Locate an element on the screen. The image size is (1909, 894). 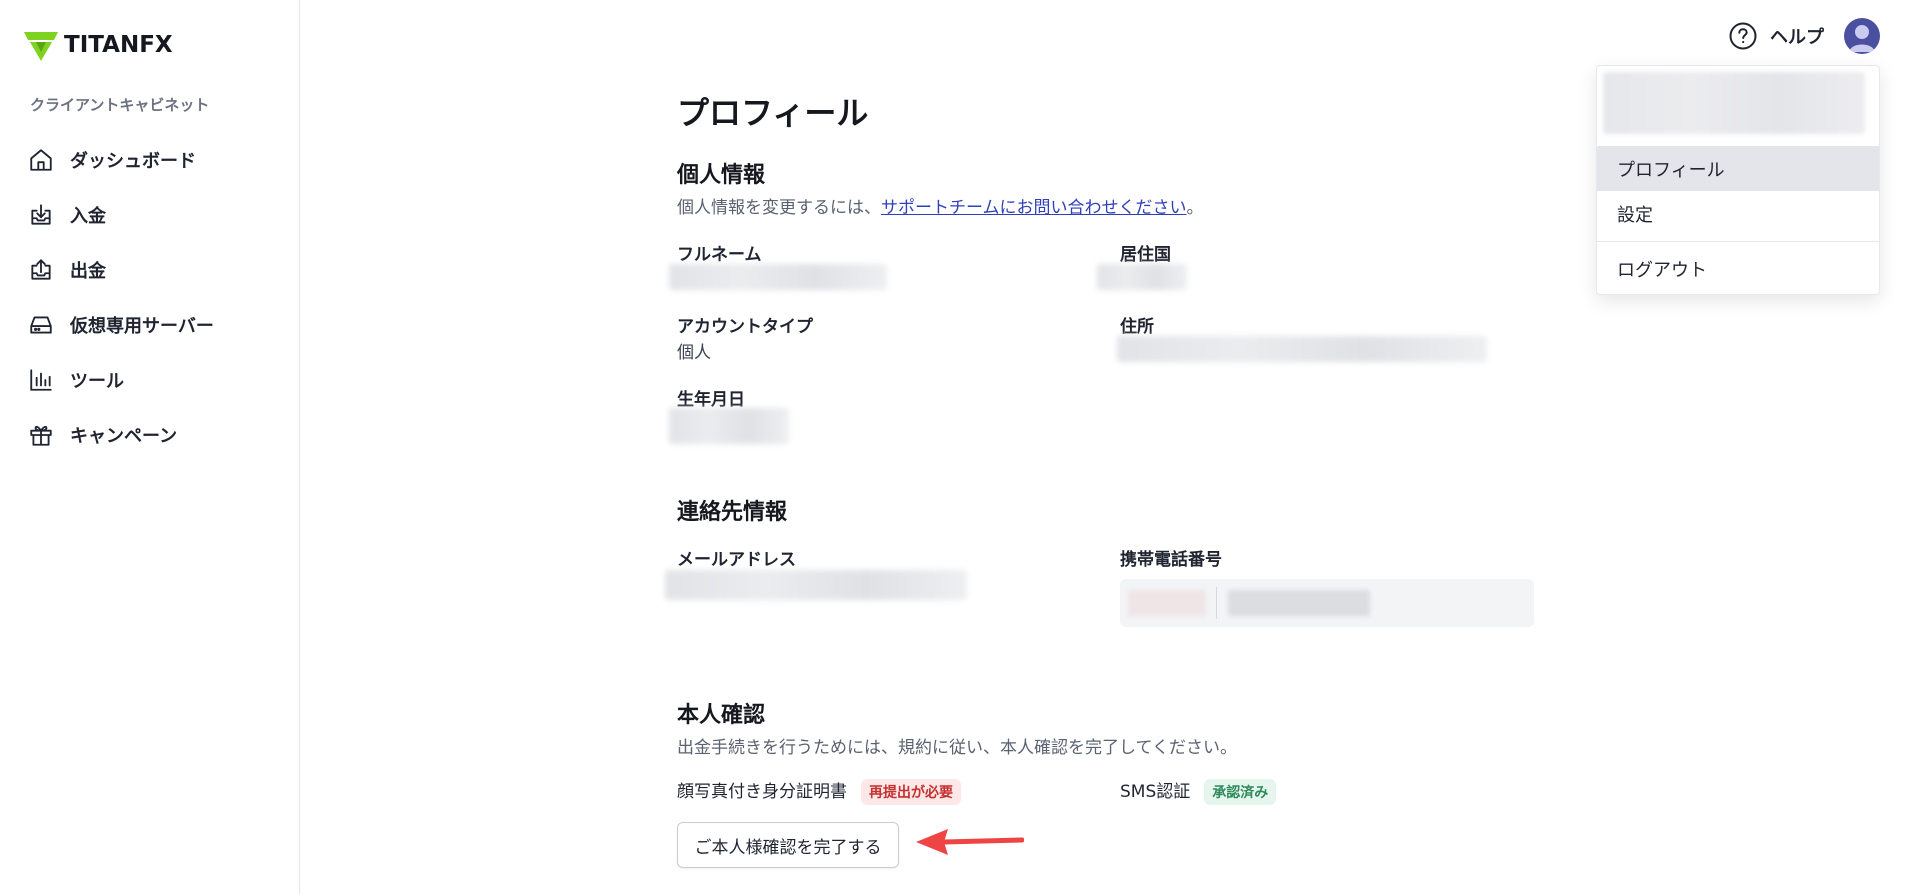
phone-label: 携帯電話番号 is located at coordinates (1171, 560).